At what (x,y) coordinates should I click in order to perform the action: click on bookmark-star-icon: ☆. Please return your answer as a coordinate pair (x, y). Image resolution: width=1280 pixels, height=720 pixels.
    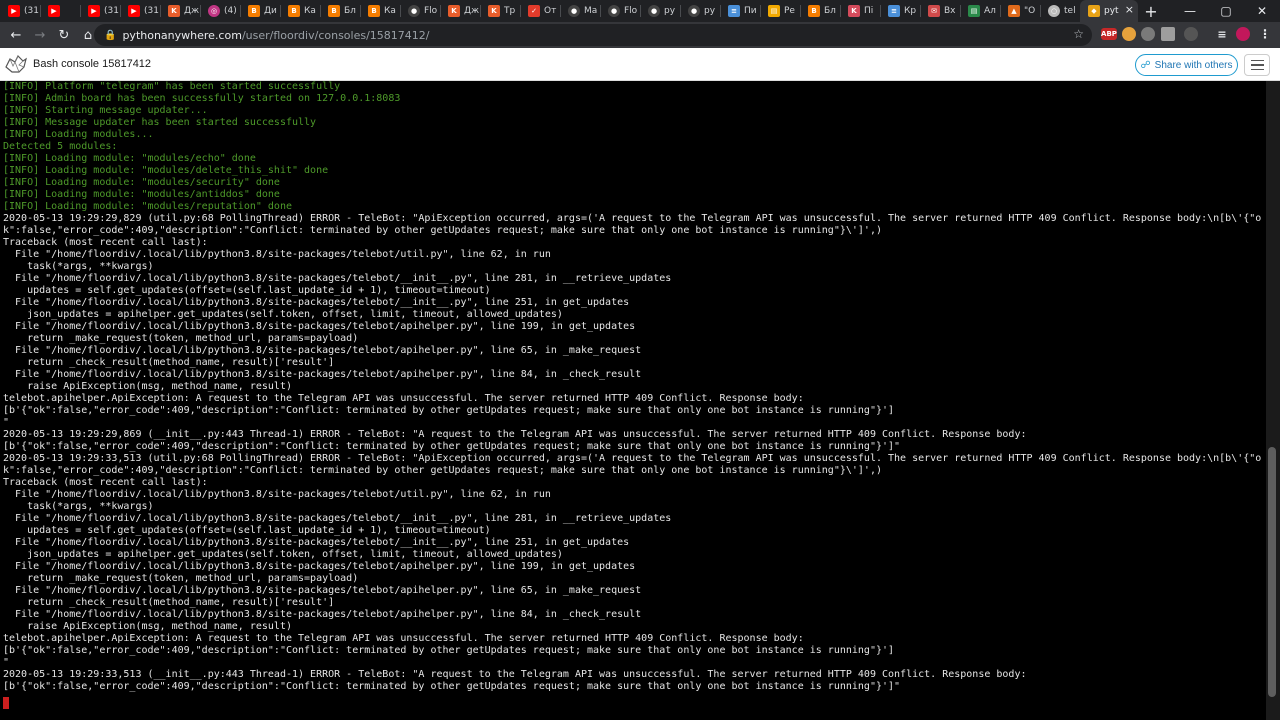
    Looking at the image, I should click on (1078, 34).